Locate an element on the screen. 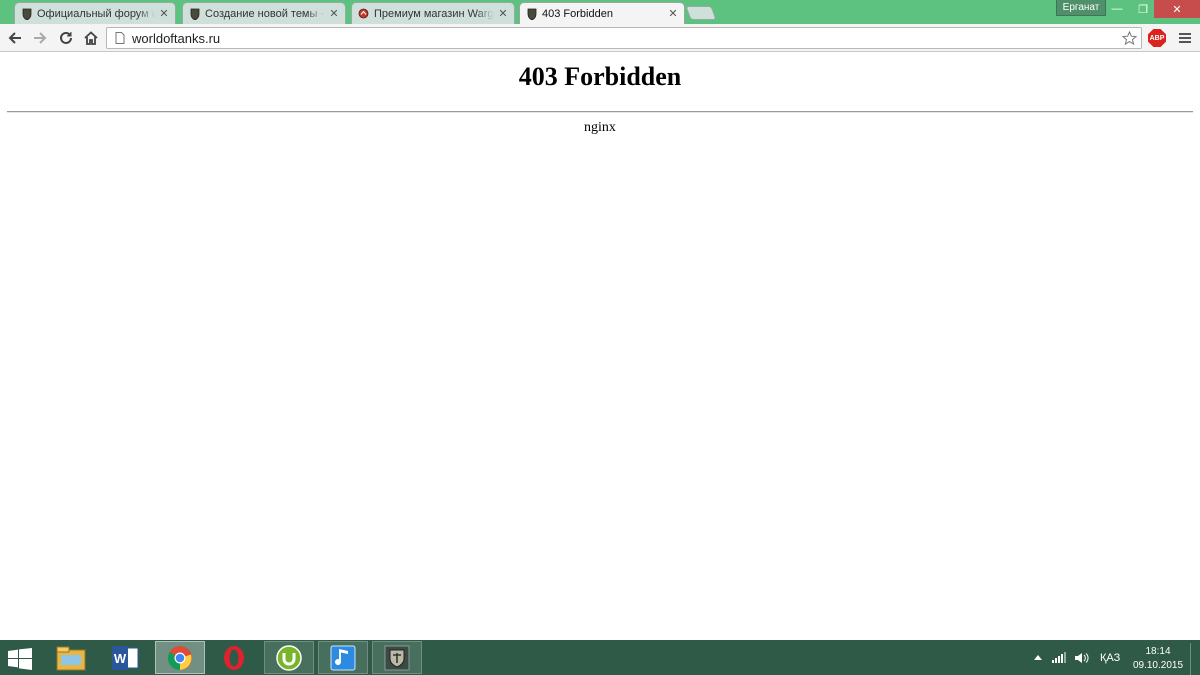 This screenshot has height=675, width=1200. utorrent-icon is located at coordinates (289, 657).